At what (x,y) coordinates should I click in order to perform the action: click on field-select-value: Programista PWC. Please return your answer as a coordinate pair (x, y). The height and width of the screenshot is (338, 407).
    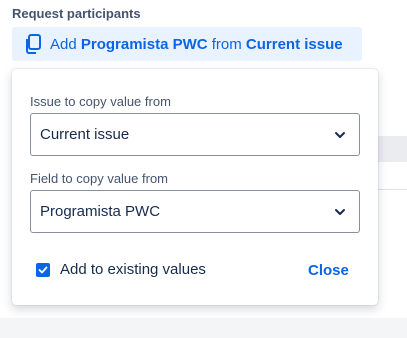
    Looking at the image, I should click on (100, 211).